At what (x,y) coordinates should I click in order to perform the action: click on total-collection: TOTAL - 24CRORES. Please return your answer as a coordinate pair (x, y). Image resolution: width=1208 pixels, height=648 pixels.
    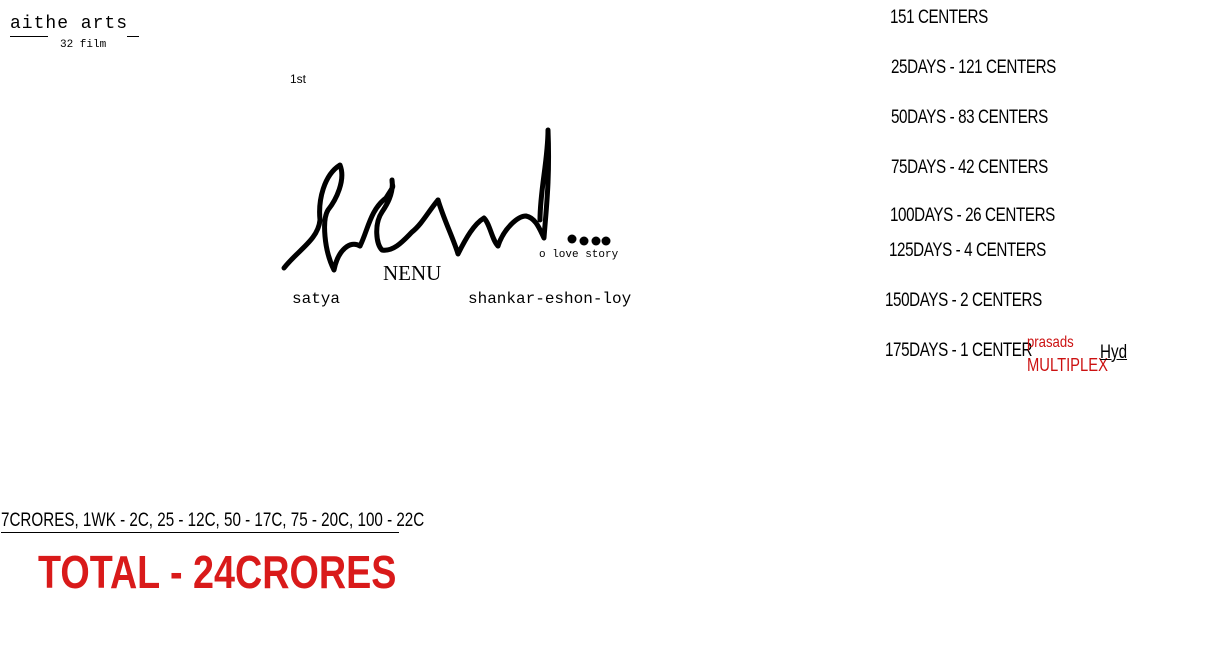
    Looking at the image, I should click on (217, 572).